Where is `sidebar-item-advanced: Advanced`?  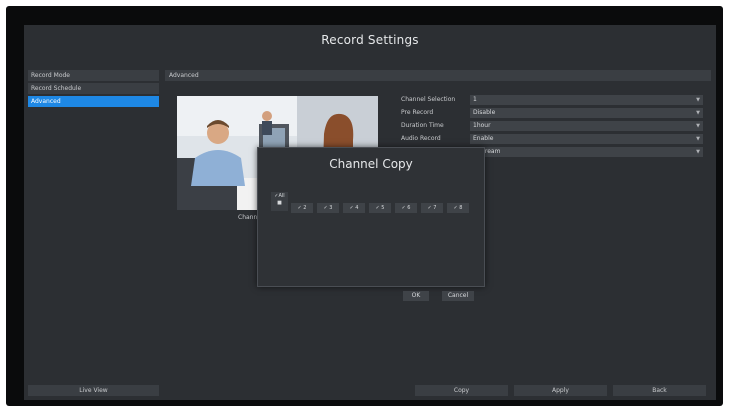
sidebar-item-advanced: Advanced is located at coordinates (93, 101).